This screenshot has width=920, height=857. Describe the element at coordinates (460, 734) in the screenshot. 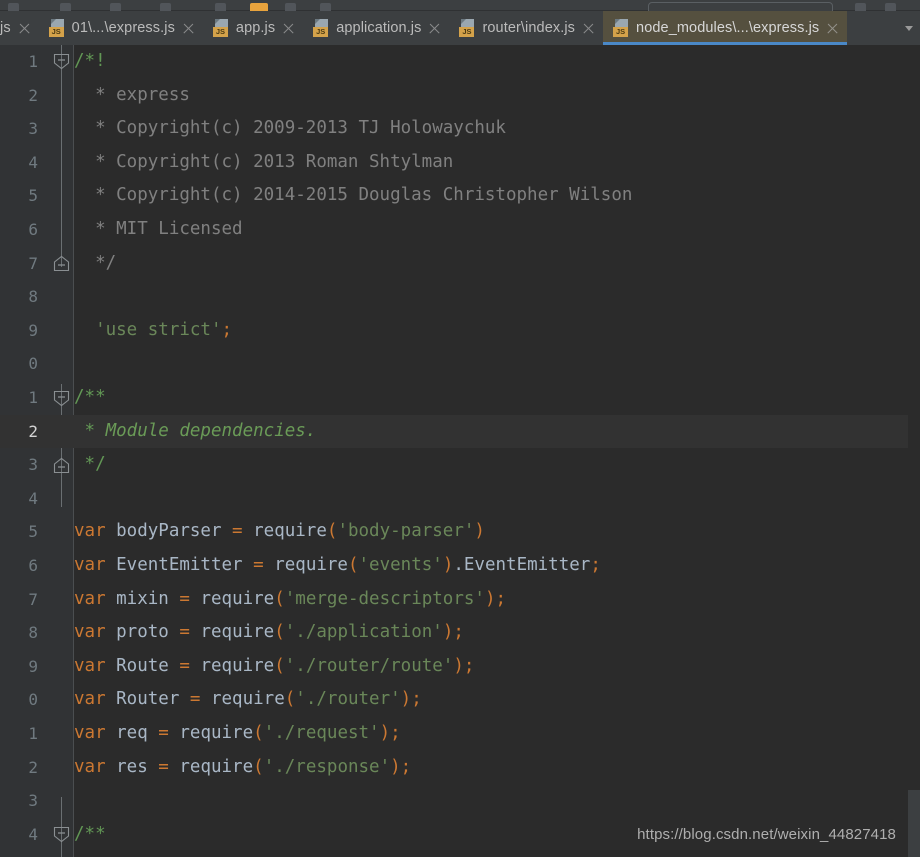

I see `editor-line: 1 var req = require('./request');` at that location.